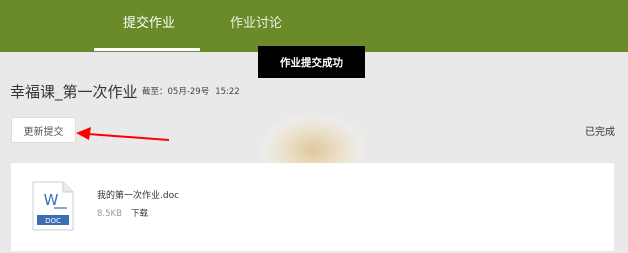  What do you see at coordinates (600, 132) in the screenshot?
I see `status-completed: 已完成` at bounding box center [600, 132].